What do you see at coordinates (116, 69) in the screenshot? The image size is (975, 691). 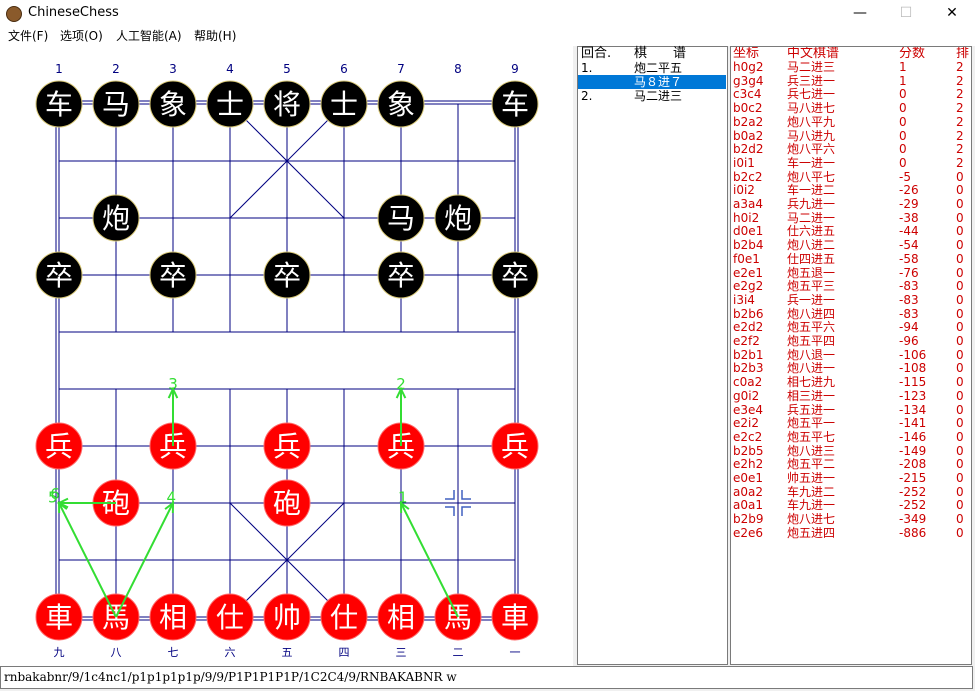 I see `file-number-top: 2` at bounding box center [116, 69].